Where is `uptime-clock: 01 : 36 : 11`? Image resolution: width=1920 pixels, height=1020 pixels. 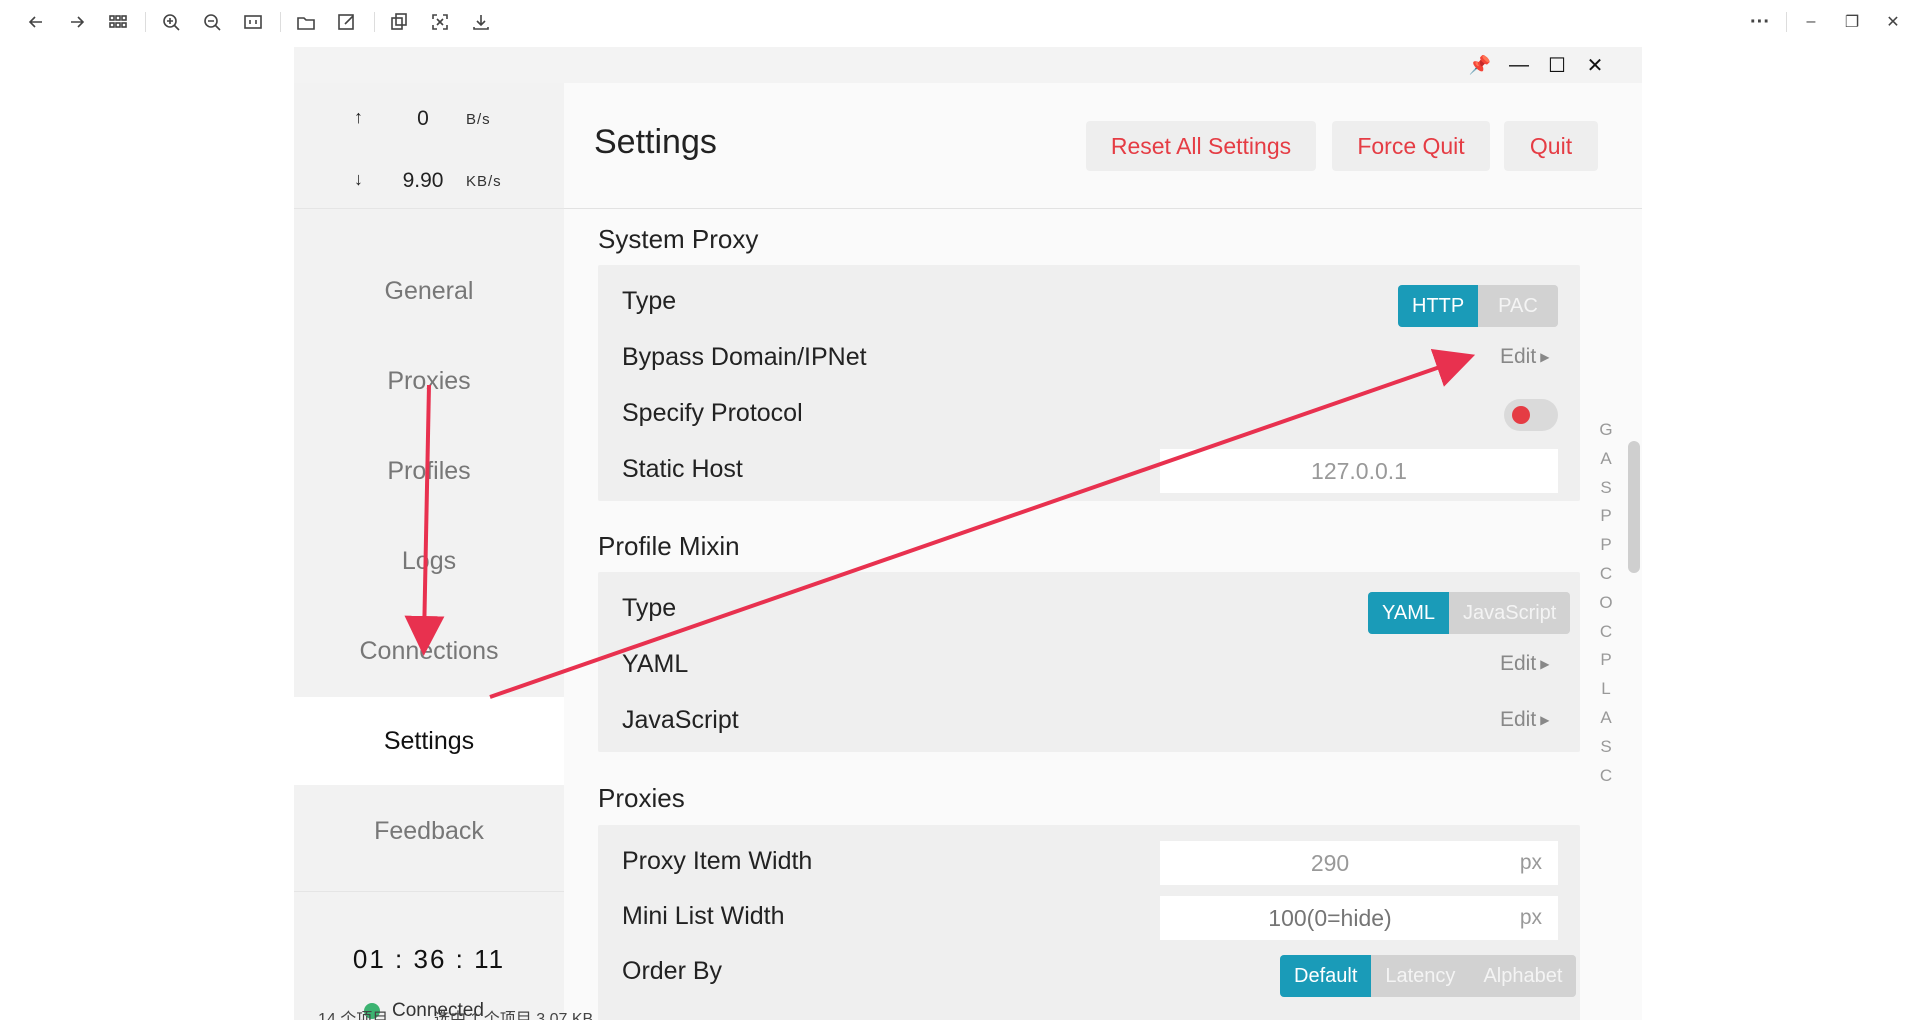 uptime-clock: 01 : 36 : 11 is located at coordinates (429, 959).